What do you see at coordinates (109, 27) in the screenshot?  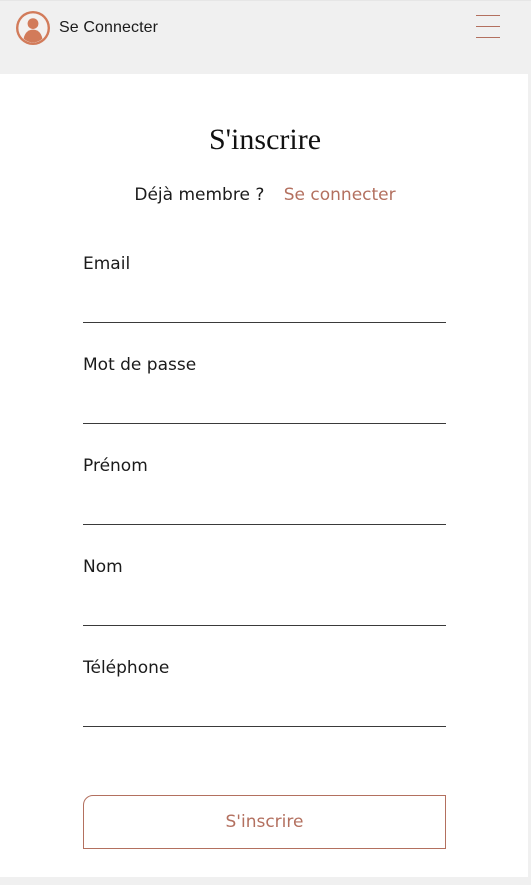 I see `login-label: Se Connecter` at bounding box center [109, 27].